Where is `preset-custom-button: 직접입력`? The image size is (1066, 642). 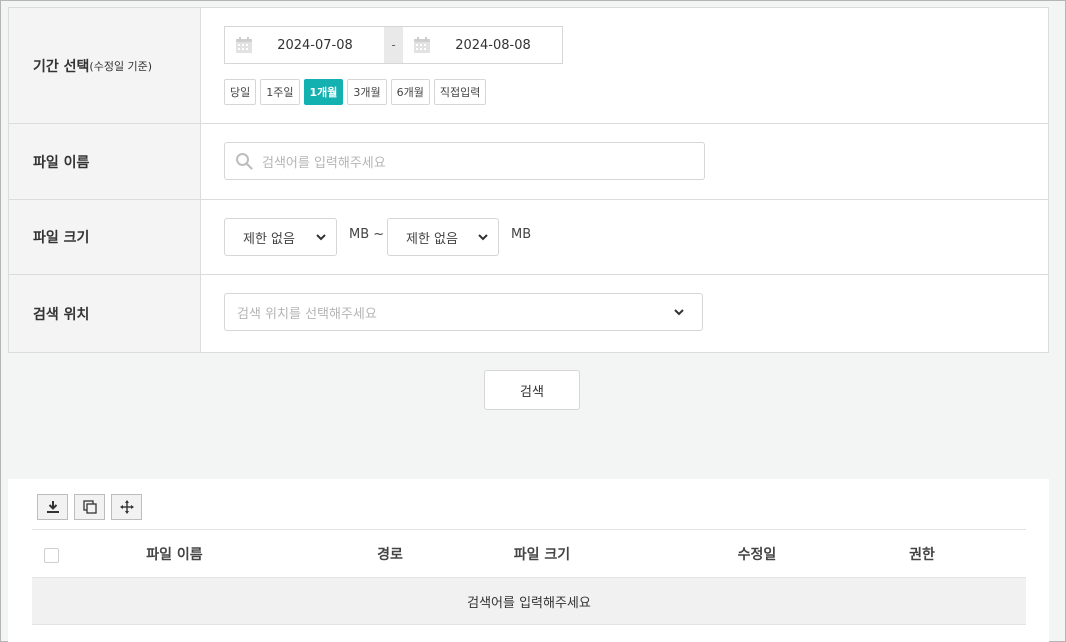
preset-custom-button: 직접입력 is located at coordinates (460, 92).